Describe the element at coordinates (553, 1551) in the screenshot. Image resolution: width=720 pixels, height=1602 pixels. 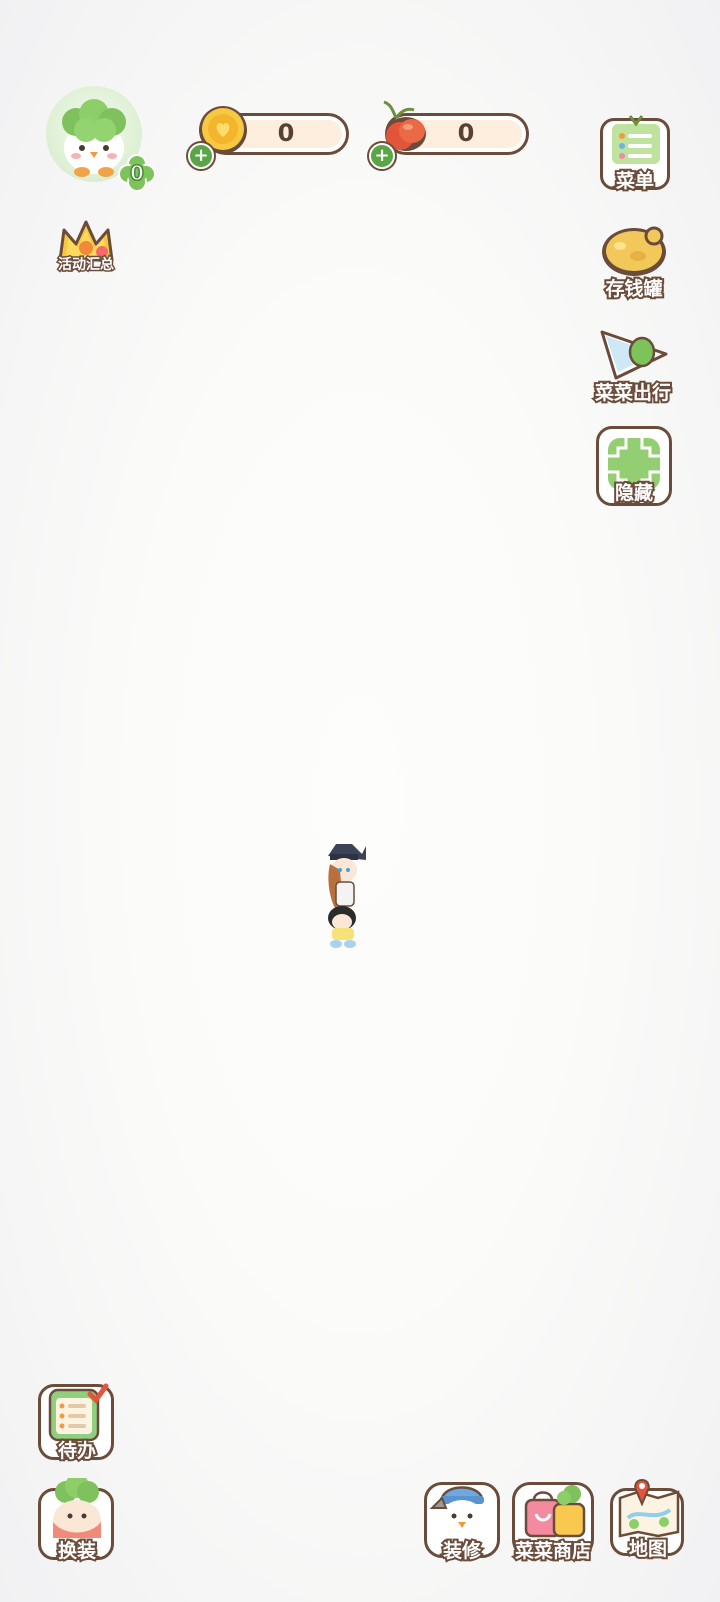
I see `shop-label: 菜菜商店` at that location.